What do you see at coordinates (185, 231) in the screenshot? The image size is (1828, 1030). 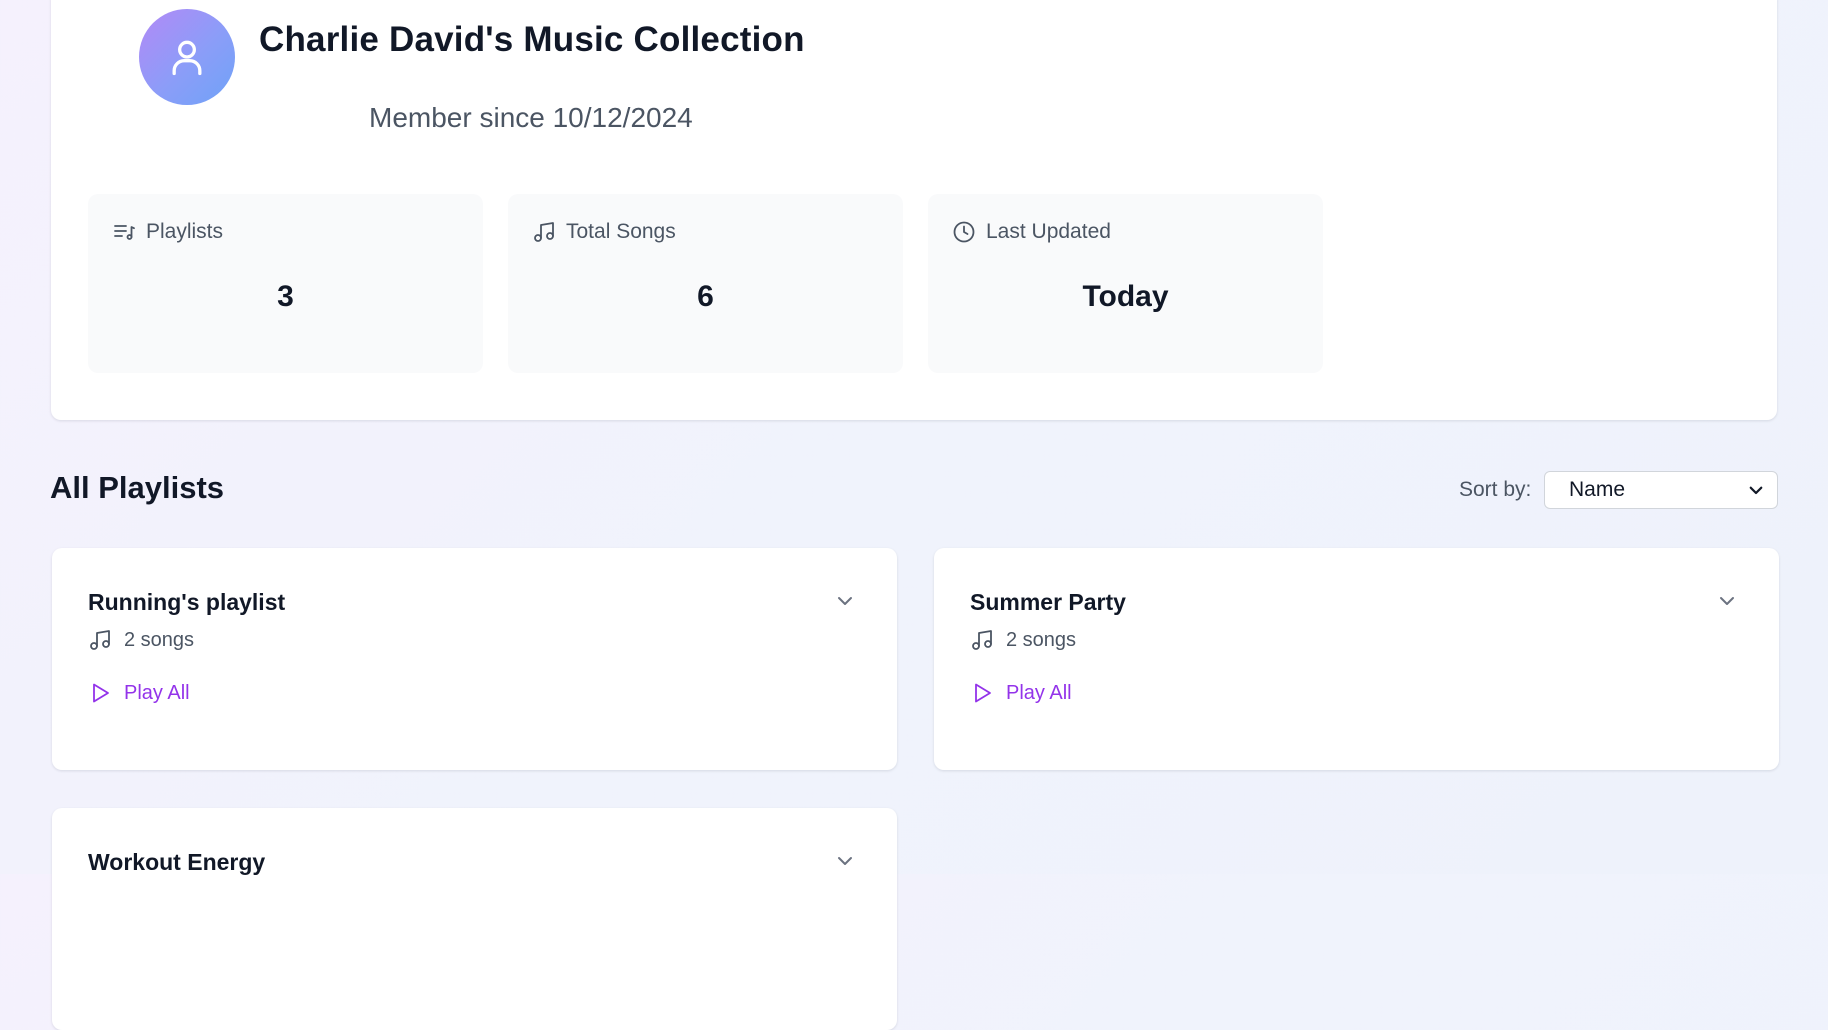 I see `stat-label: Playlists` at bounding box center [185, 231].